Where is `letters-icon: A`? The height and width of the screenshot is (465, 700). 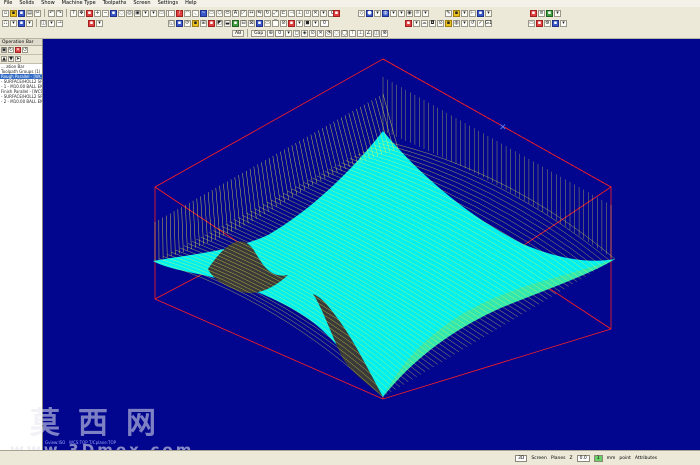 letters-icon: A is located at coordinates (235, 13).